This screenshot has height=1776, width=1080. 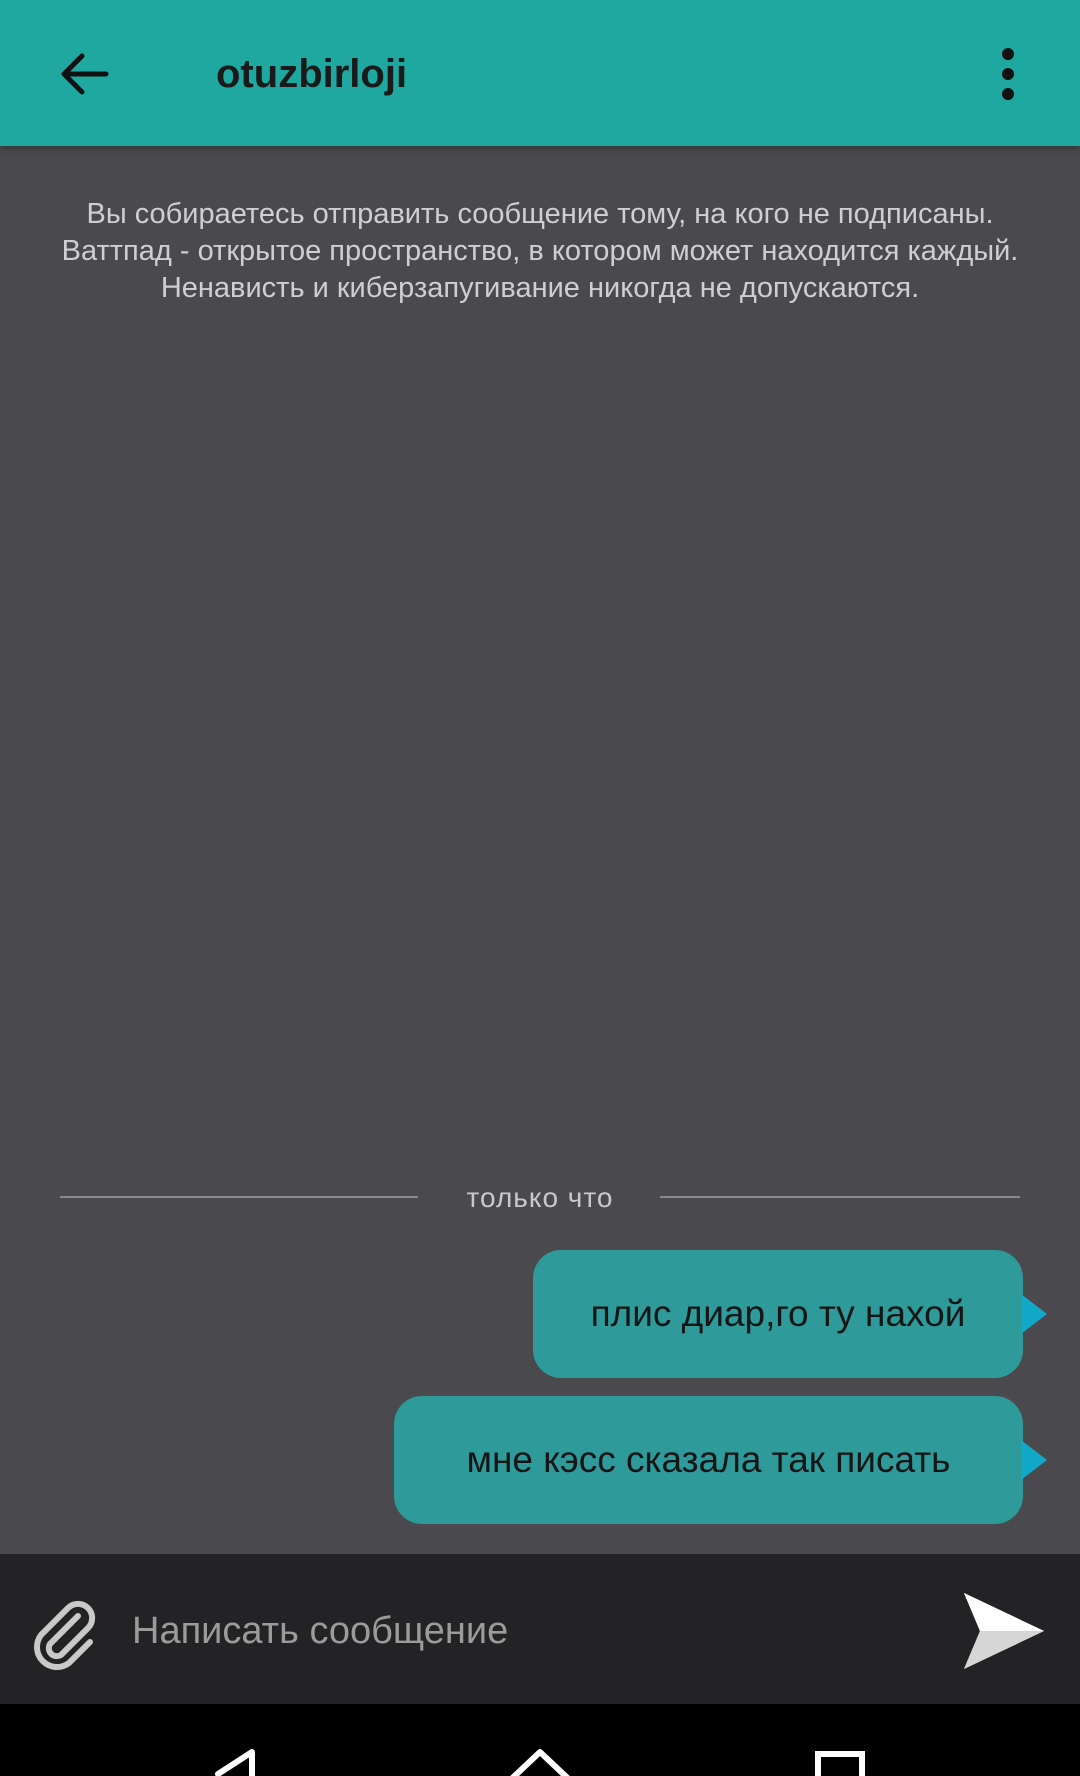 I want to click on nav-recents-button, so click(x=840, y=1740).